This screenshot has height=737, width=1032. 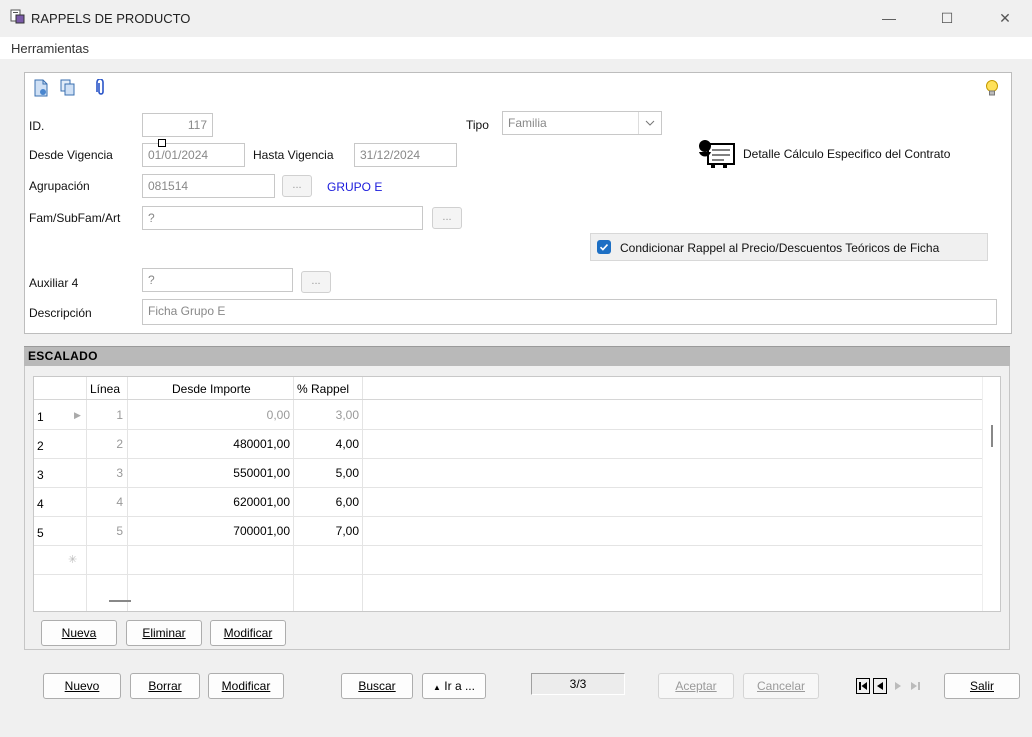 I want to click on cell-rappel: 7,00, so click(x=326, y=531).